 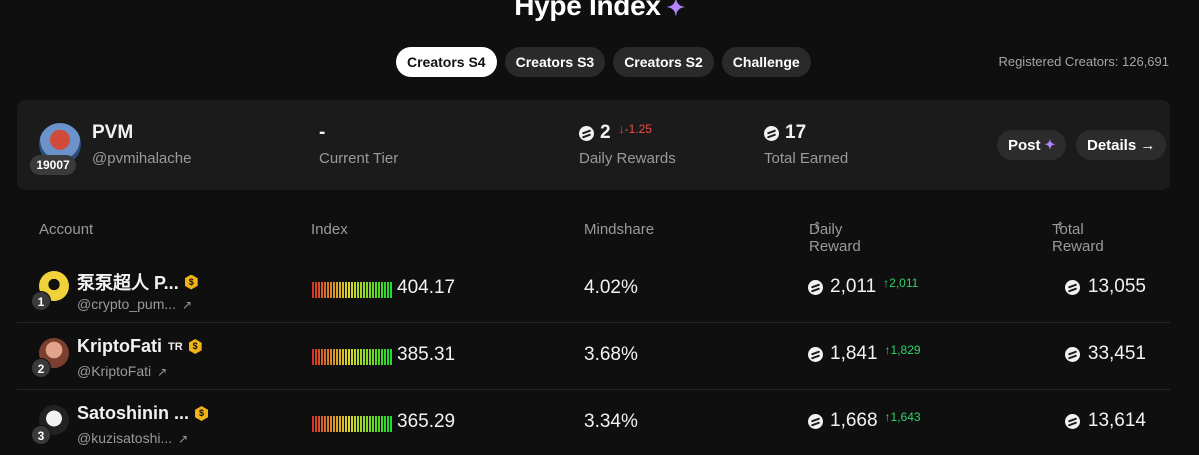 I want to click on total-reward-value: 13,055, so click(x=1116, y=286).